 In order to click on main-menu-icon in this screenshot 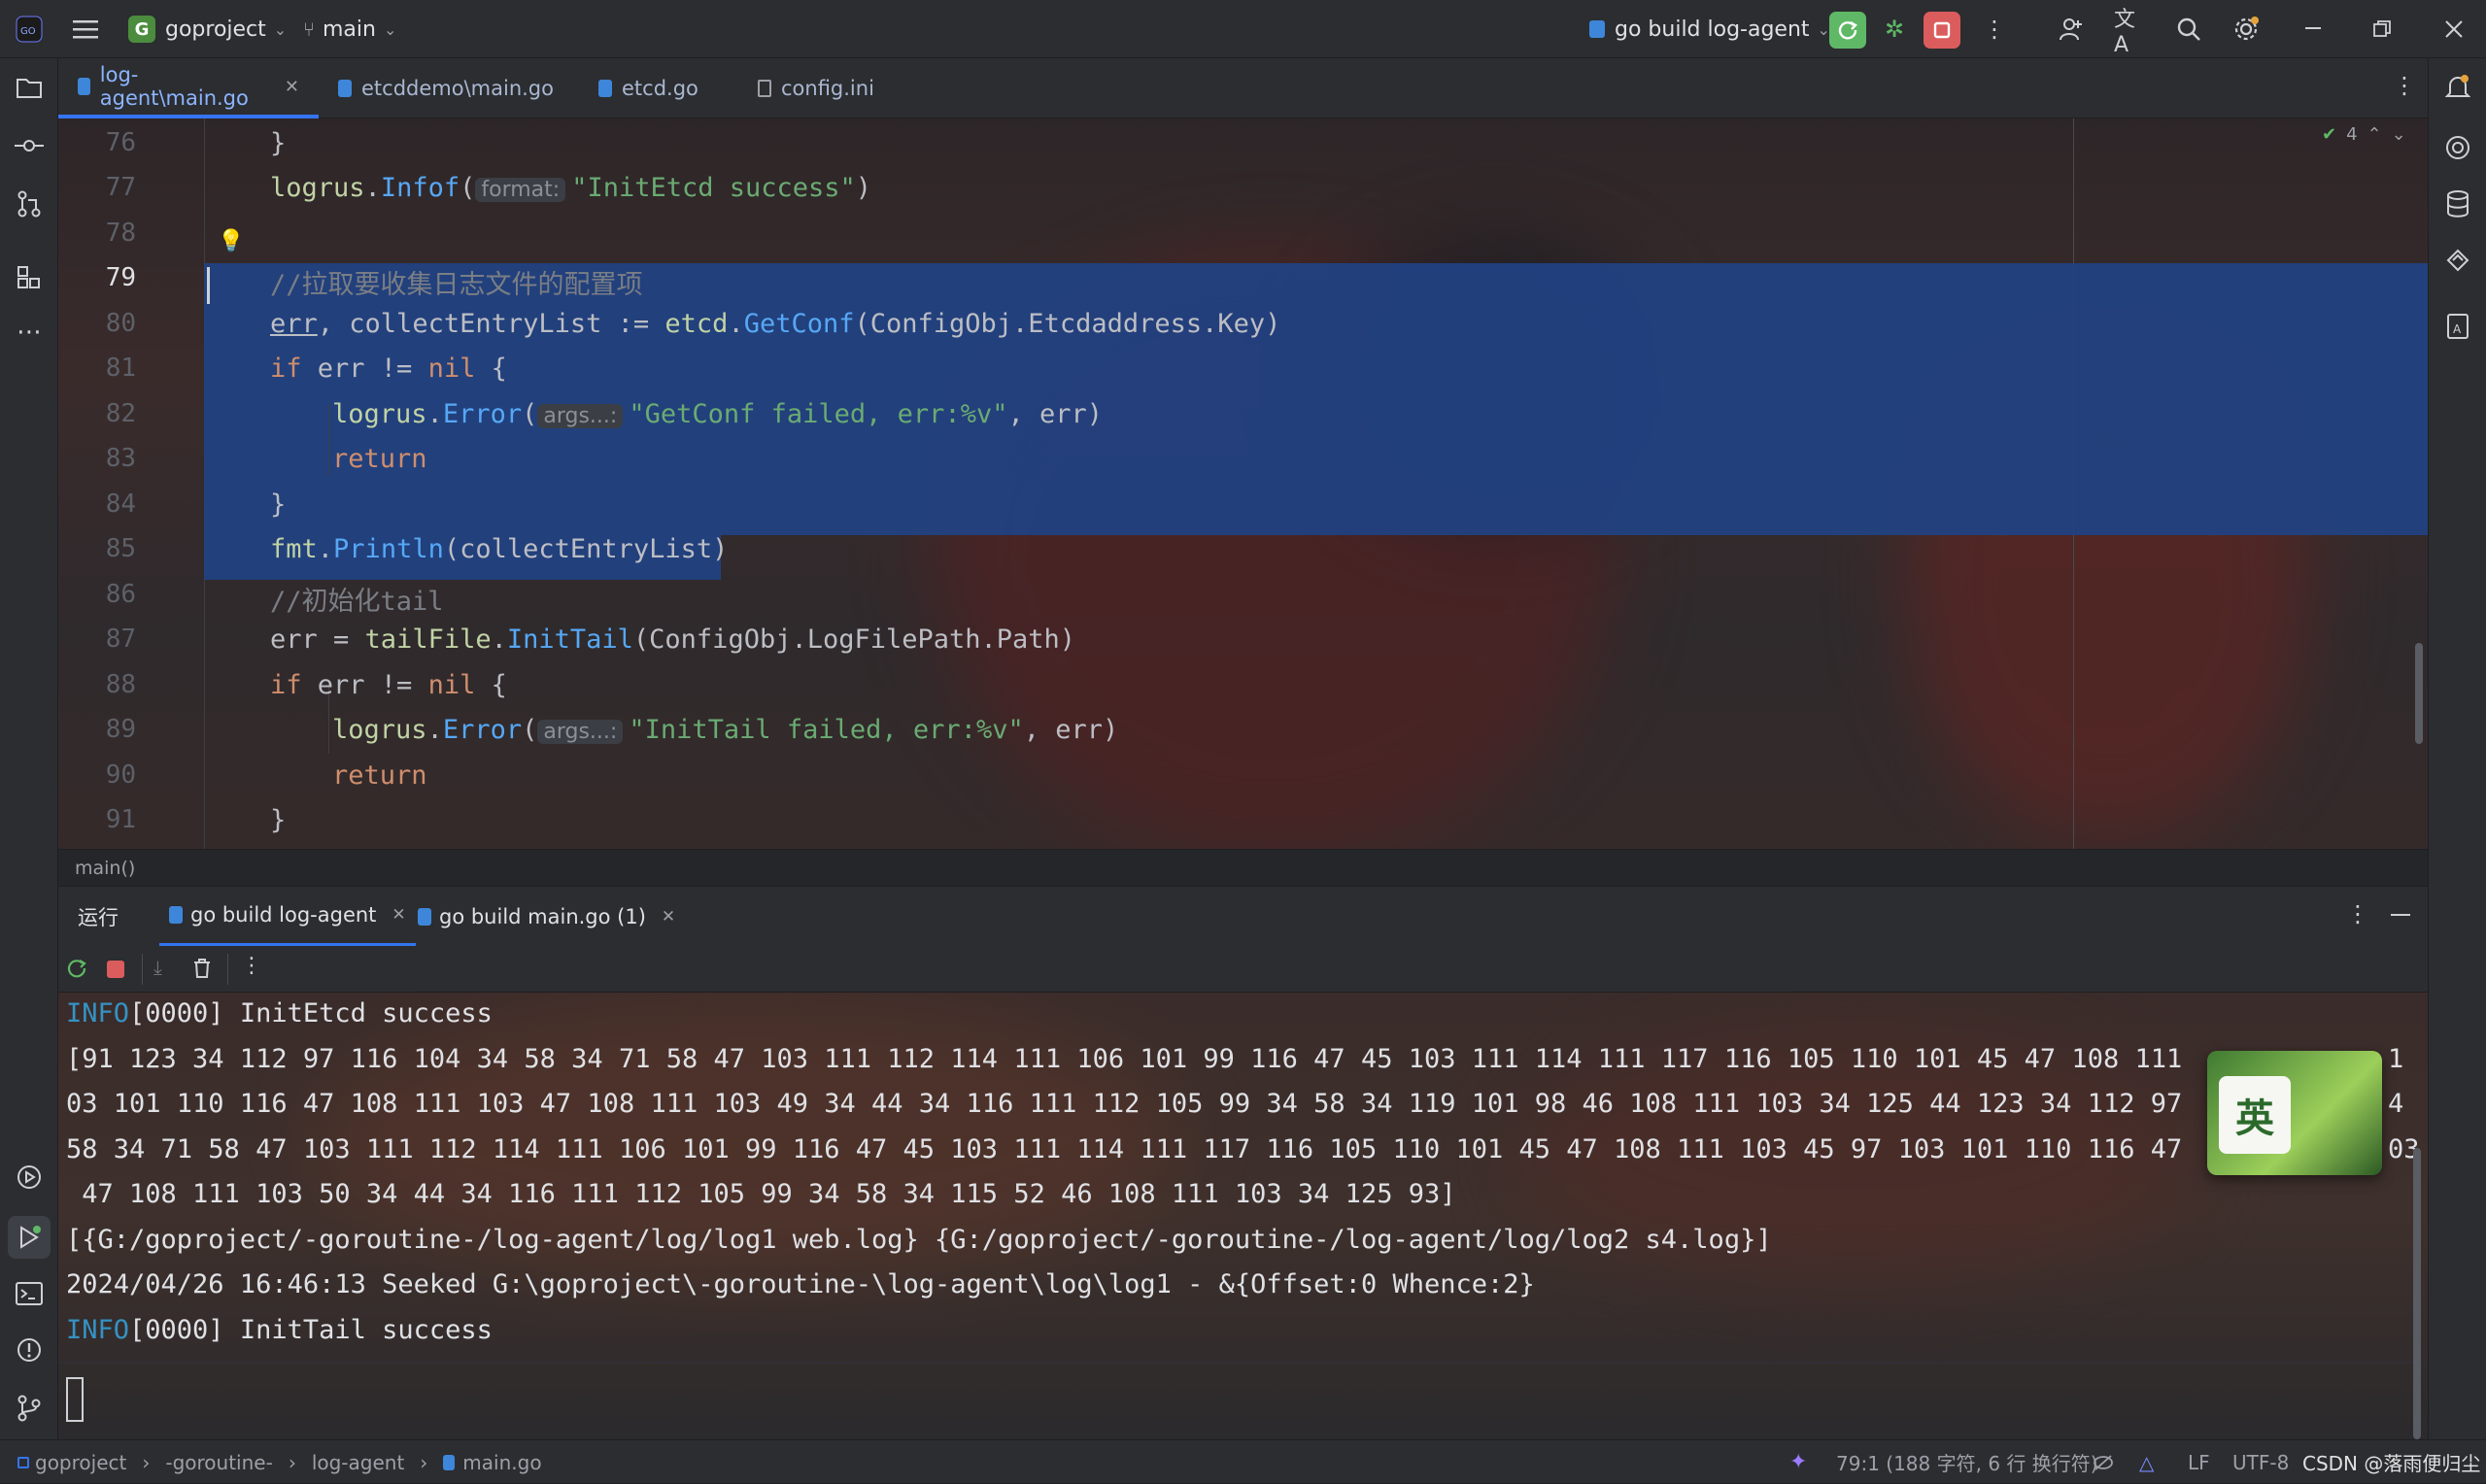, I will do `click(85, 29)`.